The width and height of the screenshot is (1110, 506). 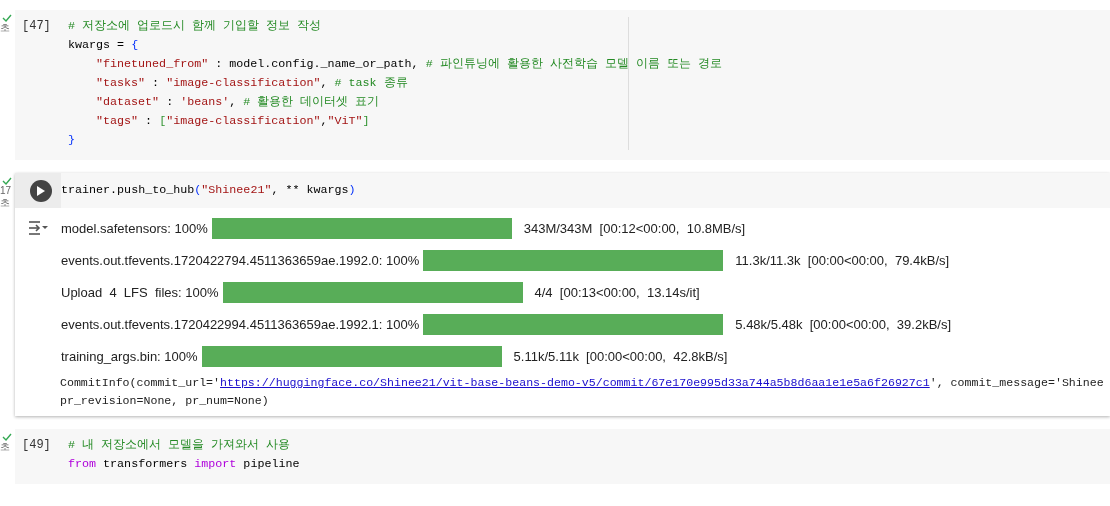 What do you see at coordinates (134, 228) in the screenshot?
I see `progress-label: model.safetensors: 100%` at bounding box center [134, 228].